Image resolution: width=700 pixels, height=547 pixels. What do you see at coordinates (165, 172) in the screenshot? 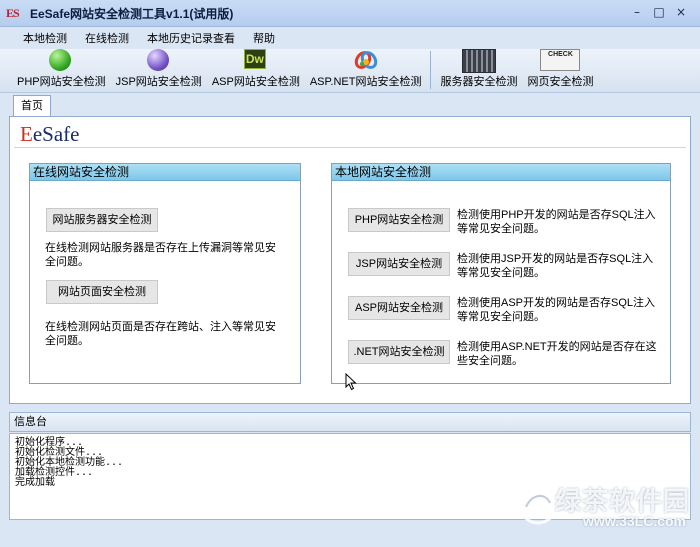
I see `online-scan-title: 在线网站安全检测` at bounding box center [165, 172].